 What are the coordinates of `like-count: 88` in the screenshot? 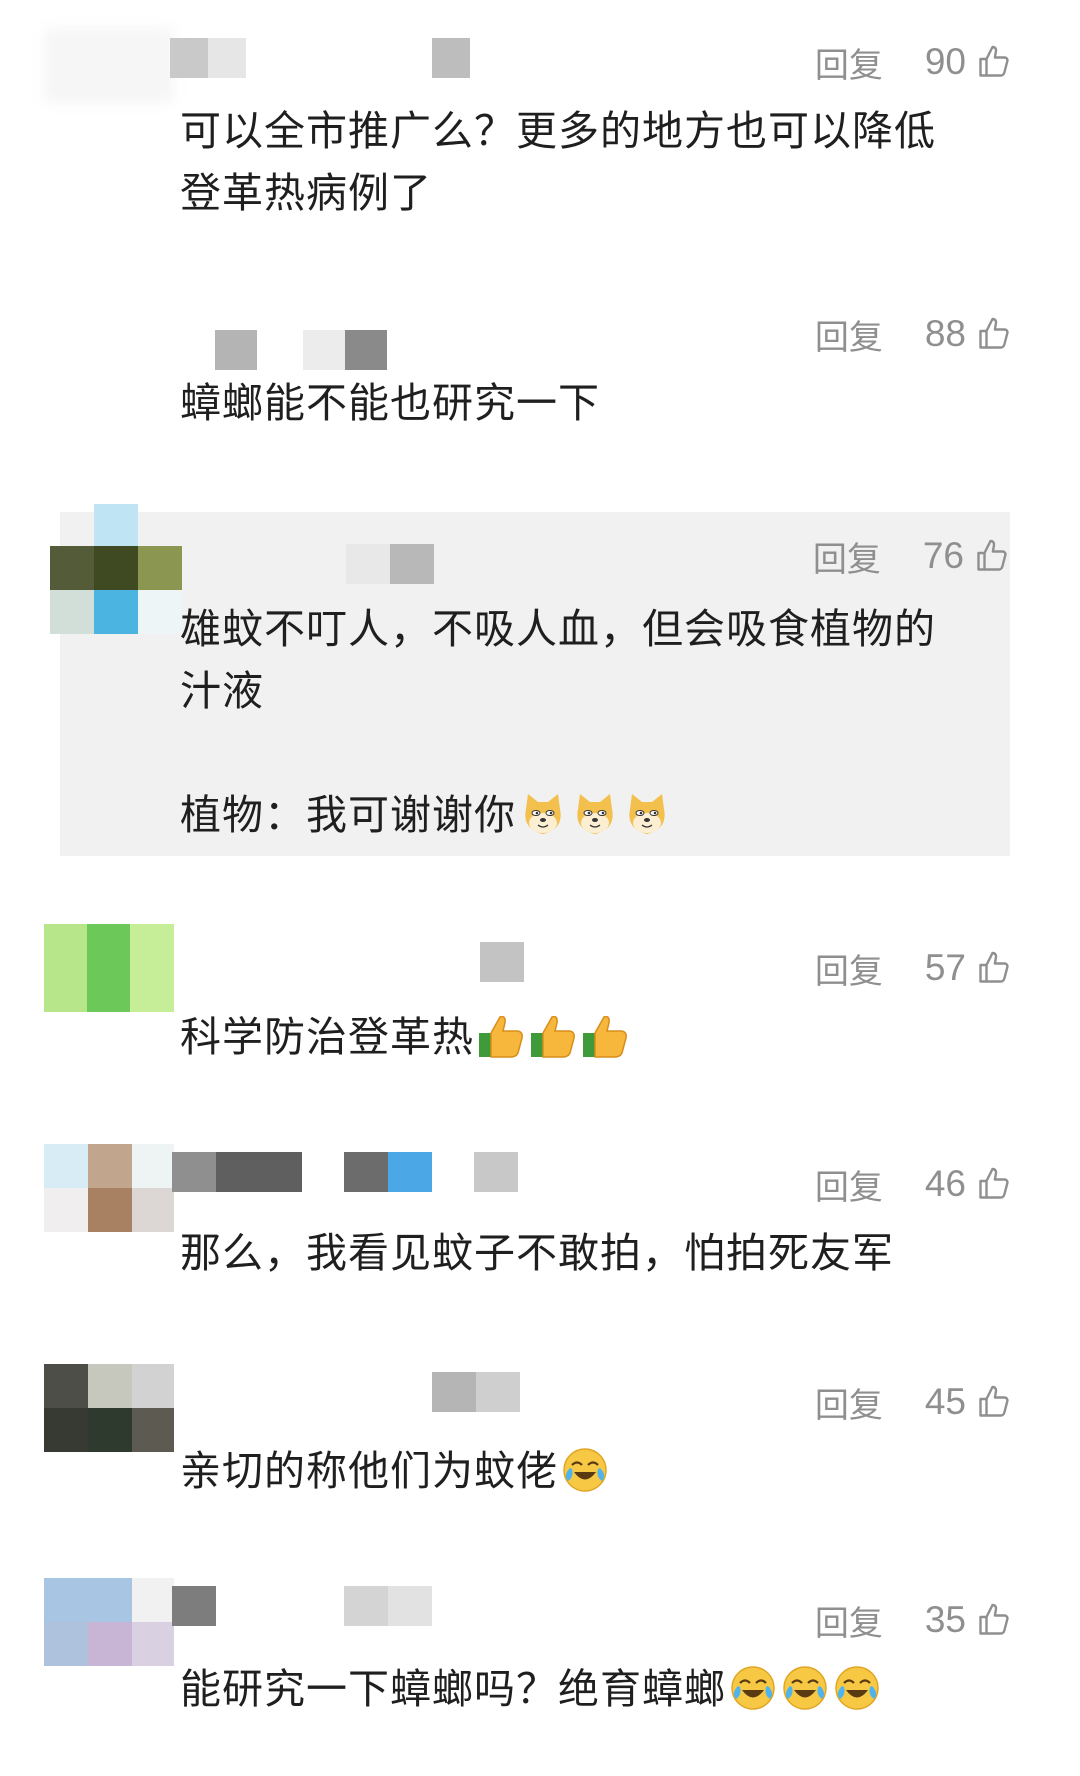 It's located at (945, 333).